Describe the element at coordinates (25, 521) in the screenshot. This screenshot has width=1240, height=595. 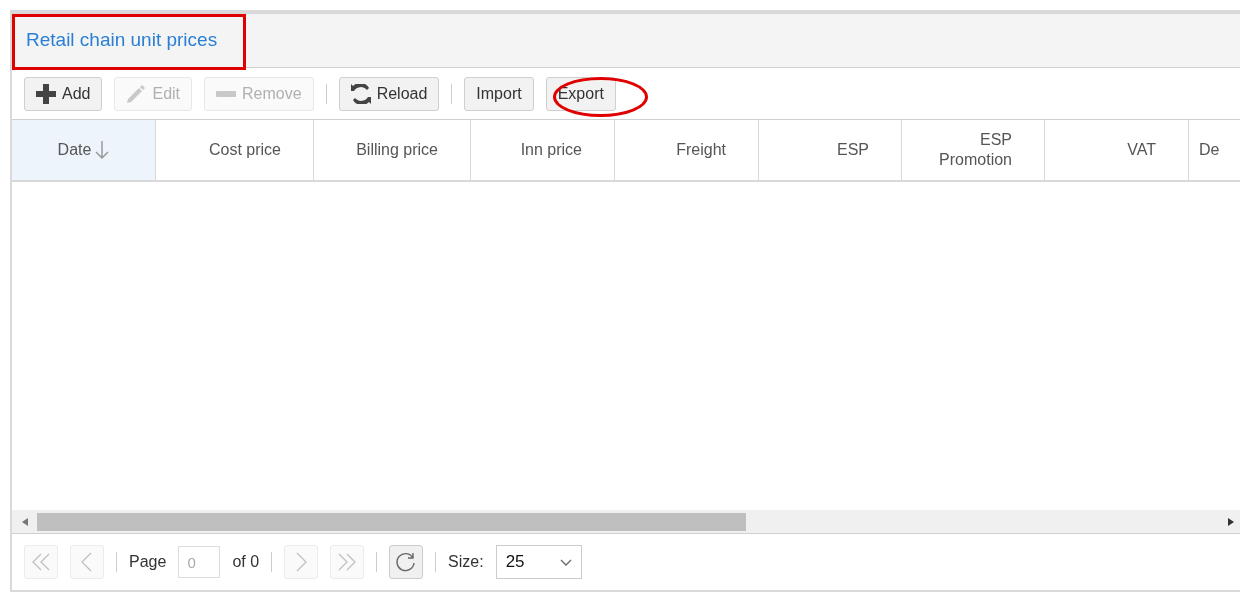
I see `scroll-left-icon` at that location.